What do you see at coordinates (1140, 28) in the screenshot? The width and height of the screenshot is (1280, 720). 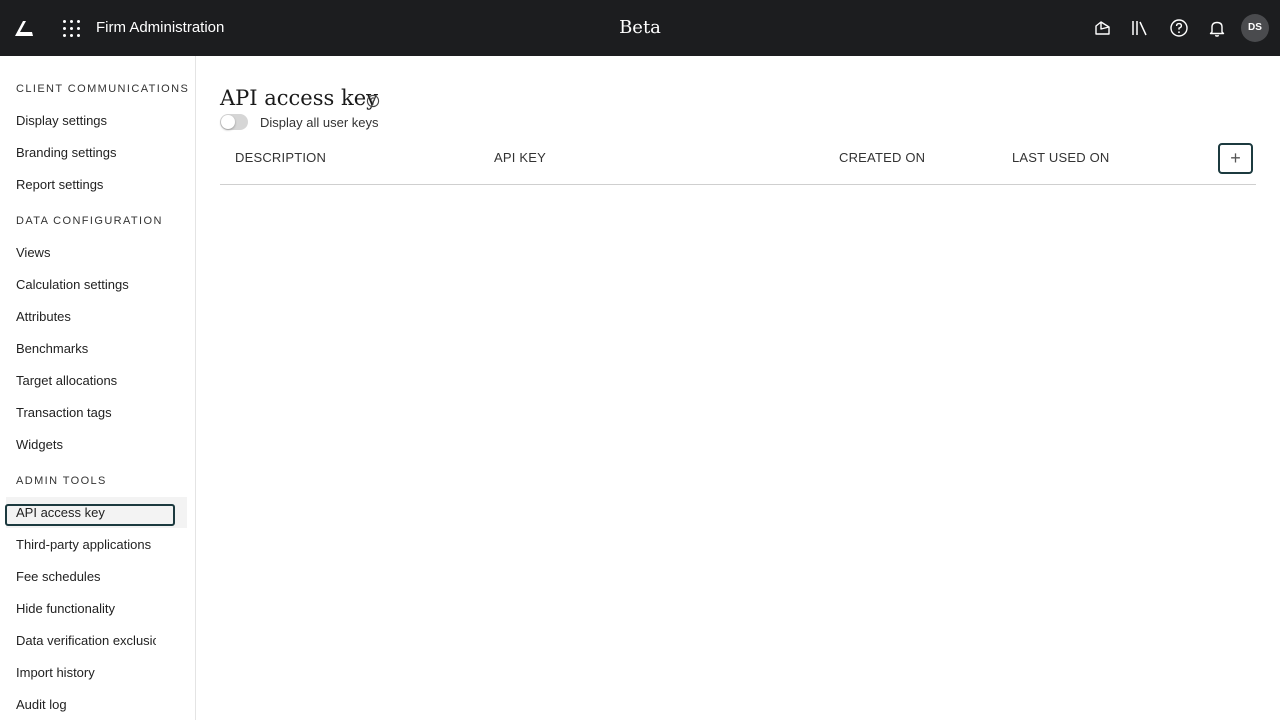 I see `library-icon` at bounding box center [1140, 28].